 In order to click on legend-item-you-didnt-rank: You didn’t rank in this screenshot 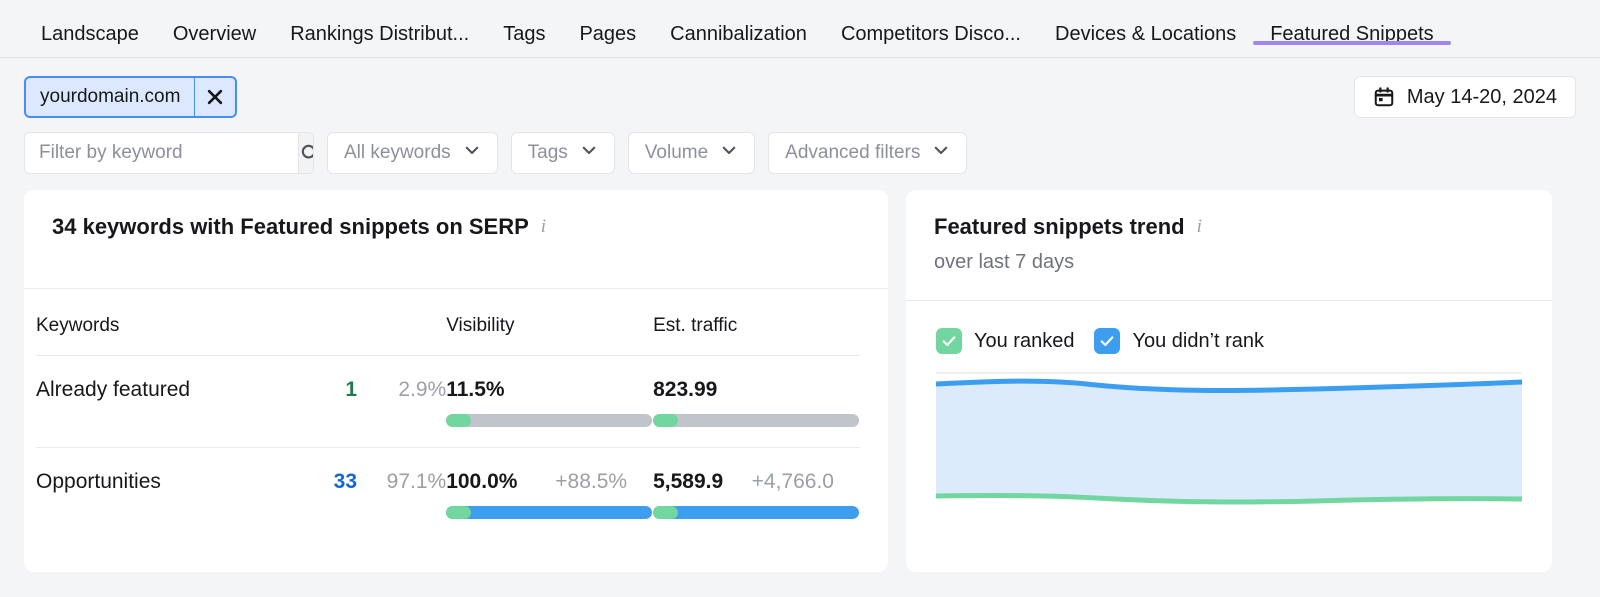, I will do `click(1179, 341)`.